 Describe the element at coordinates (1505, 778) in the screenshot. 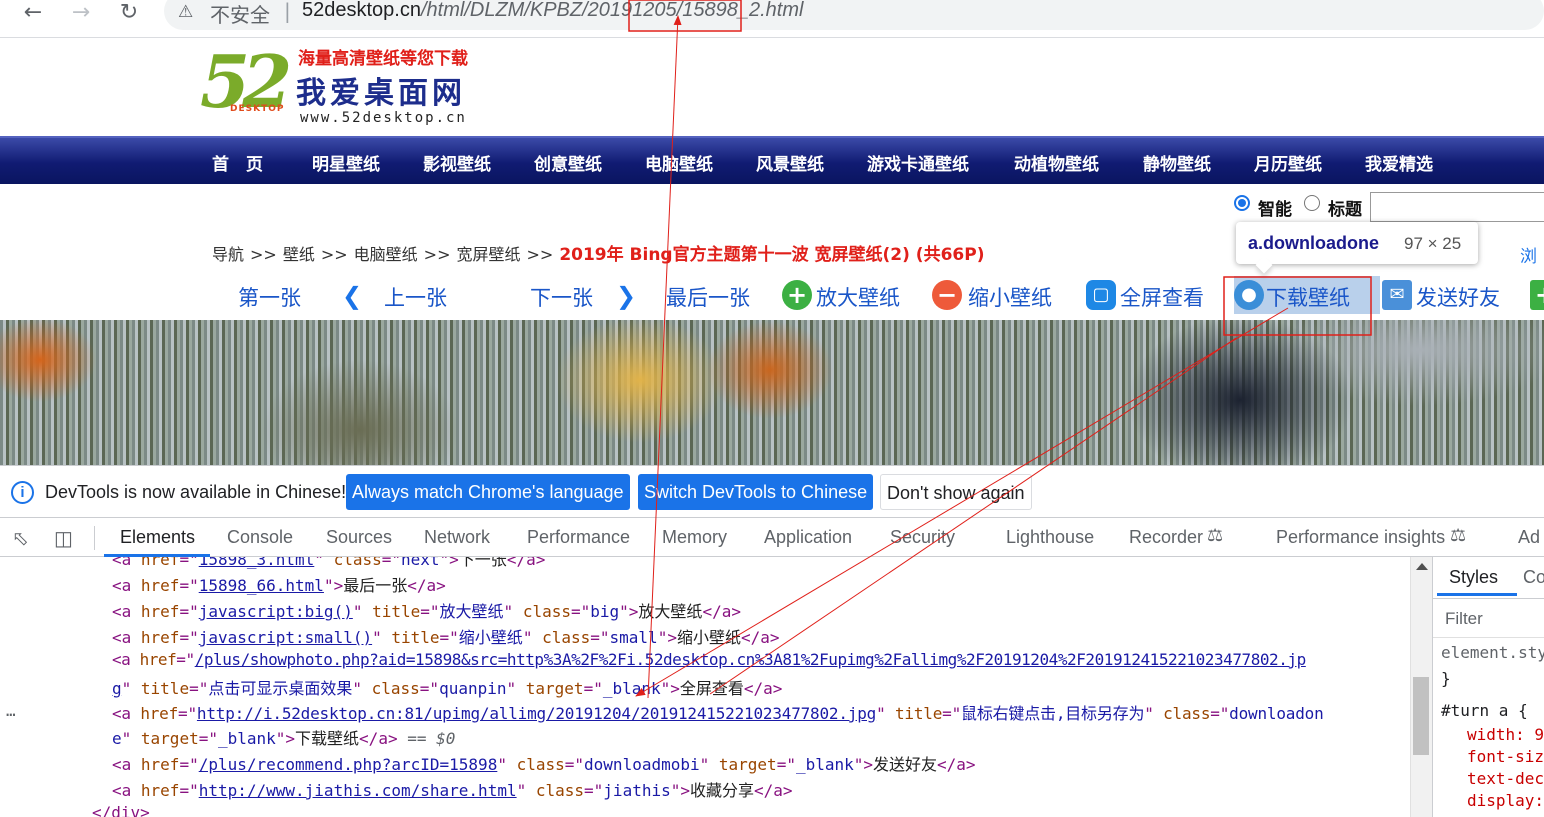

I see `style-property: text-dec` at that location.